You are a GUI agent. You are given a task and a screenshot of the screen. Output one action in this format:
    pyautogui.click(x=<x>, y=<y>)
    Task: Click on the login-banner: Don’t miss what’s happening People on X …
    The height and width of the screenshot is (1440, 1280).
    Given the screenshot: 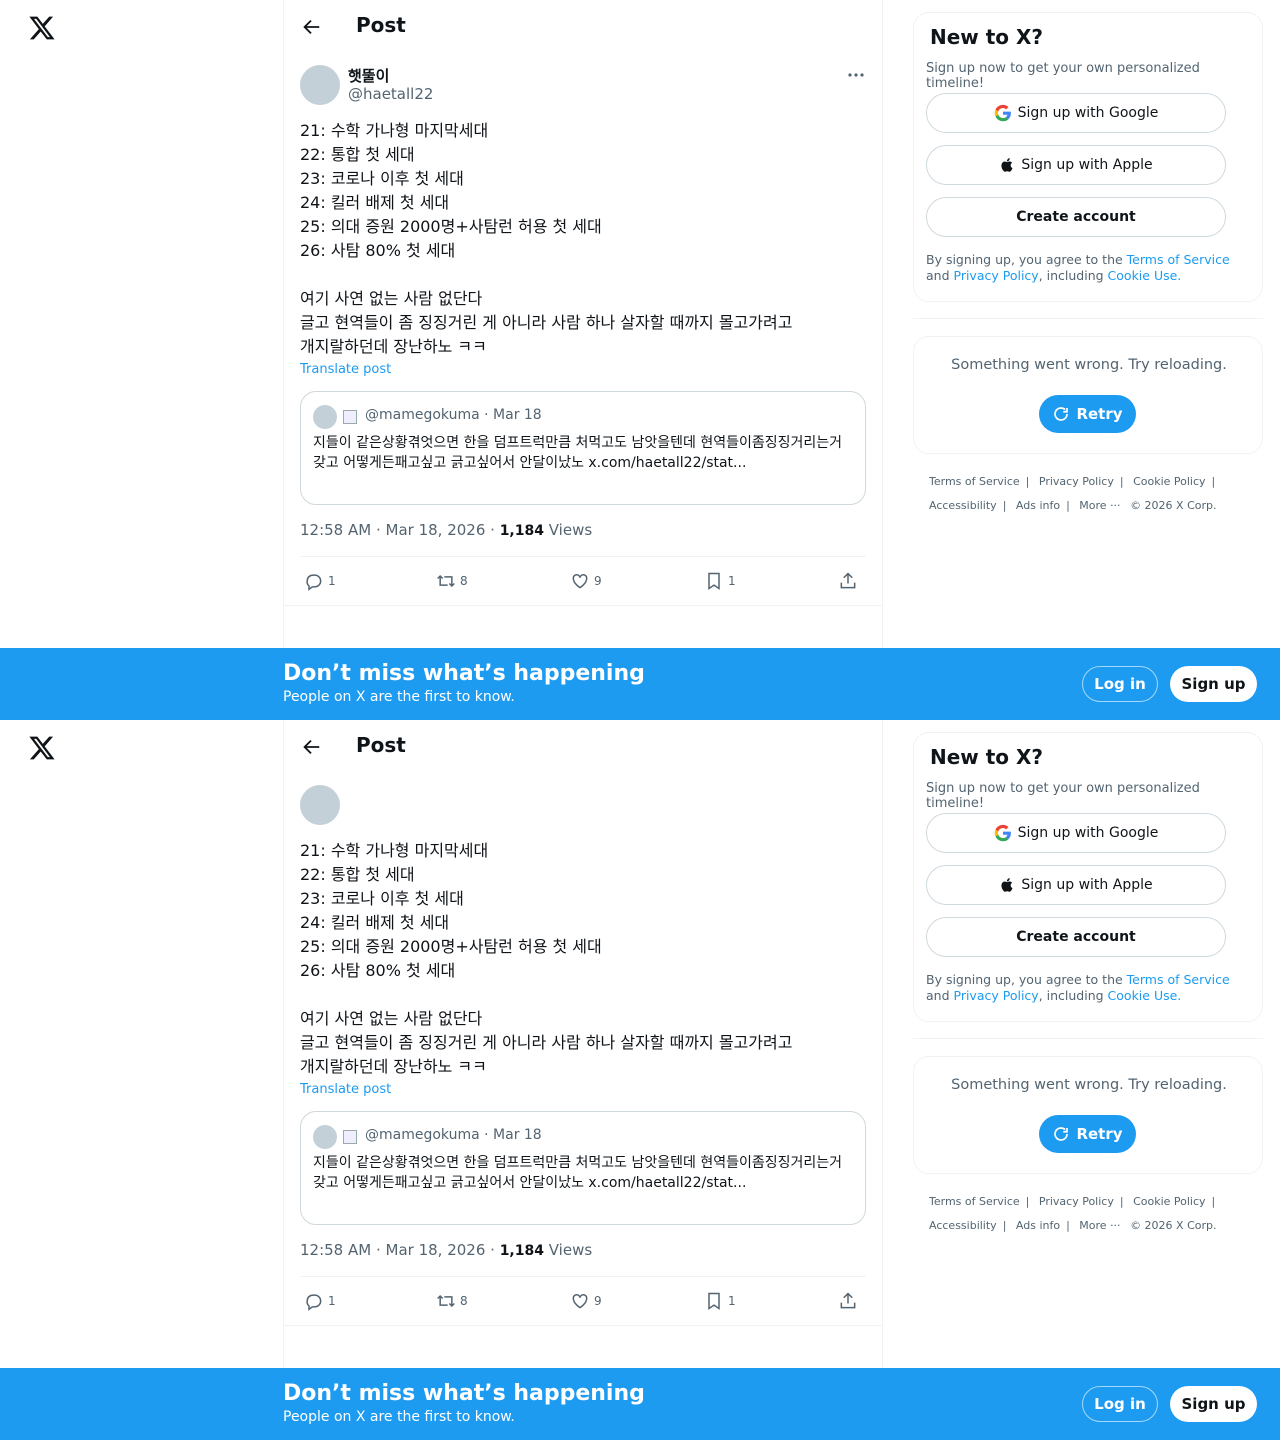 What is the action you would take?
    pyautogui.click(x=640, y=1404)
    